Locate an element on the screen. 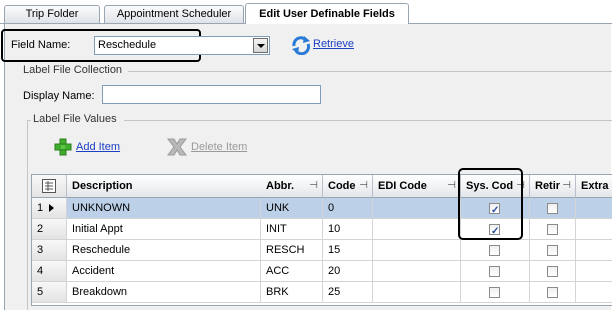 The height and width of the screenshot is (310, 612). row-number: 1 is located at coordinates (40, 208).